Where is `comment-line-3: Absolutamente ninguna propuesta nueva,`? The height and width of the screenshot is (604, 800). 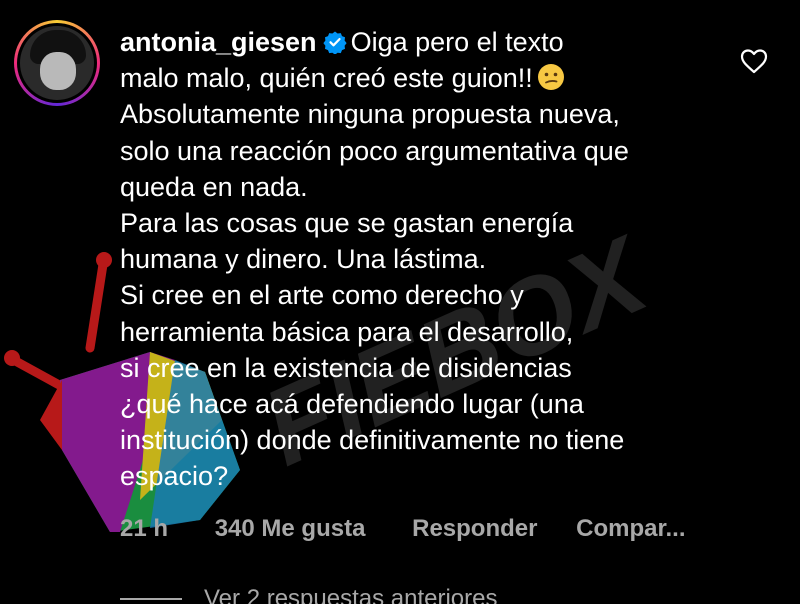
comment-line-3: Absolutamente ninguna propuesta nueva, is located at coordinates (370, 114).